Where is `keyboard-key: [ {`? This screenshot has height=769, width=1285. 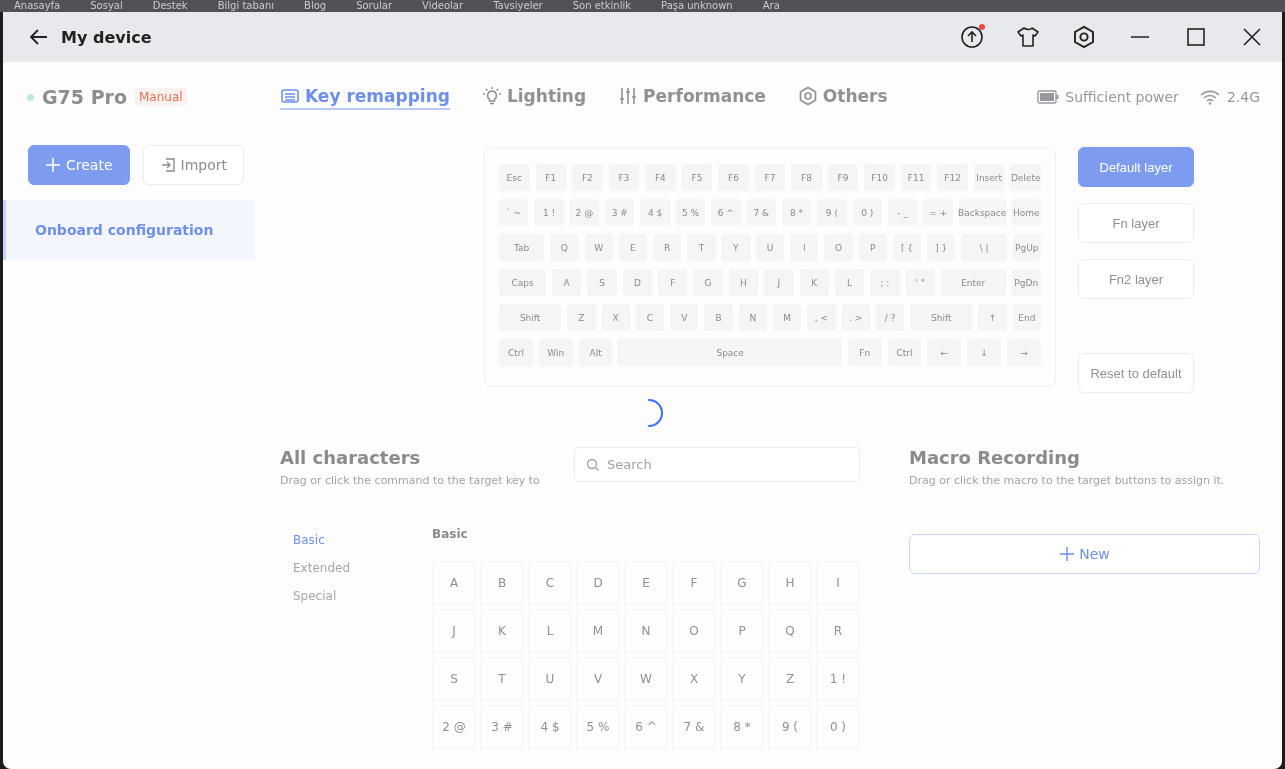
keyboard-key: [ { is located at coordinates (907, 247).